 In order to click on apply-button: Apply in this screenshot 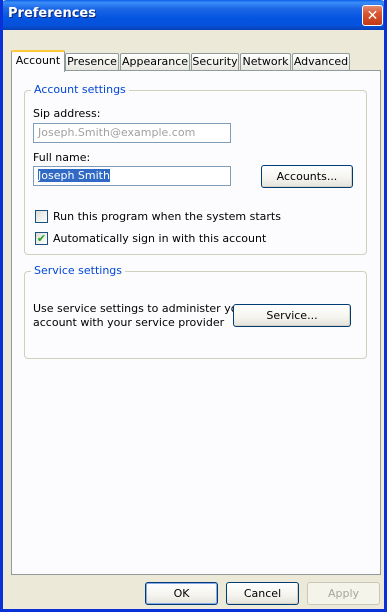, I will do `click(343, 593)`.